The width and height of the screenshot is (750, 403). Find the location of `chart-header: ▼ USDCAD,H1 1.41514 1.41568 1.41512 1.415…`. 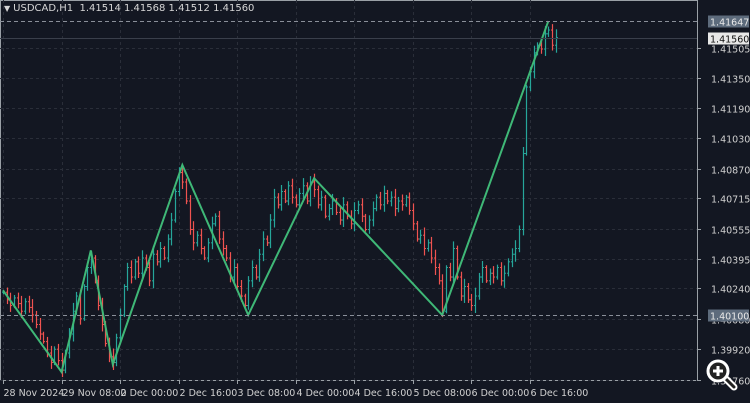

chart-header: ▼ USDCAD,H1 1.41514 1.41568 1.41512 1.415… is located at coordinates (129, 8).